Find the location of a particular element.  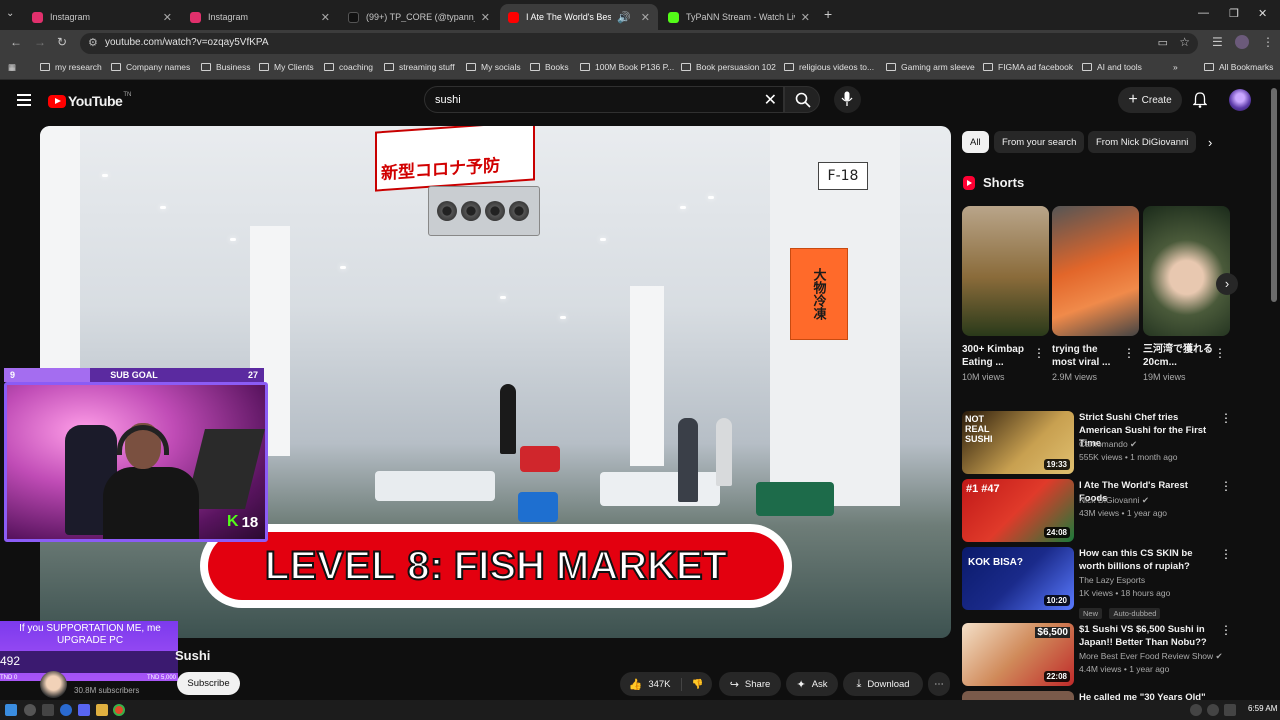

minimize-icon: — is located at coordinates (1203, 13).